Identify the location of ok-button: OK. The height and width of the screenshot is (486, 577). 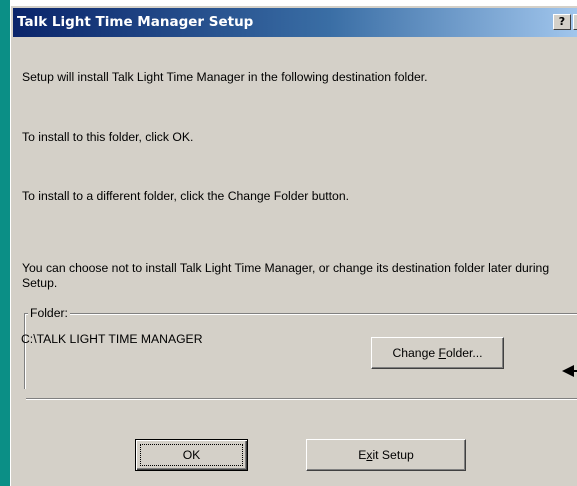
(191, 455).